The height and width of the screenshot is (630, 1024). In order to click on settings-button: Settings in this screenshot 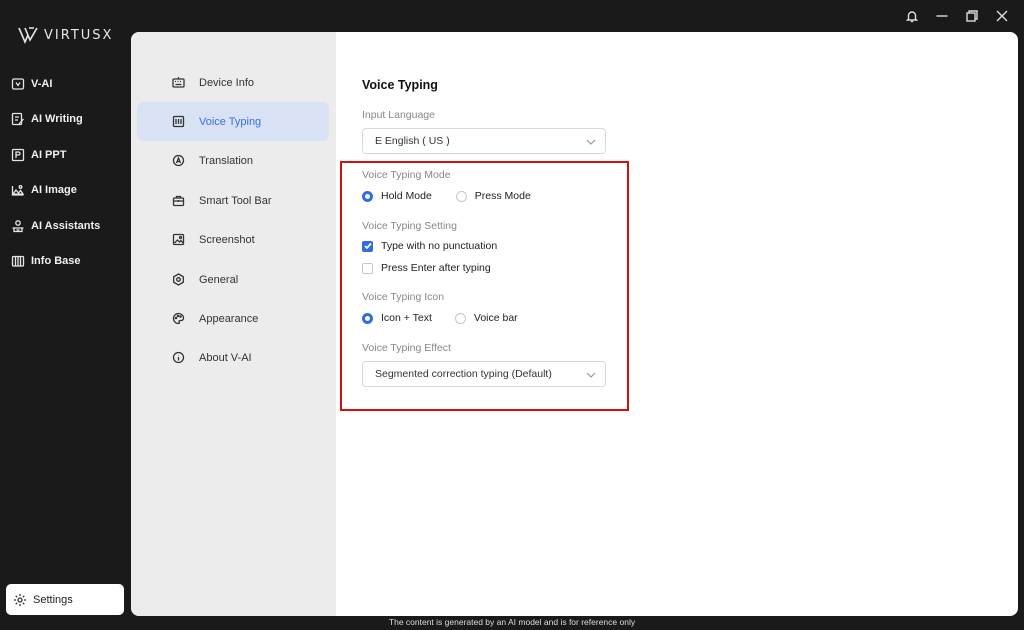, I will do `click(65, 599)`.